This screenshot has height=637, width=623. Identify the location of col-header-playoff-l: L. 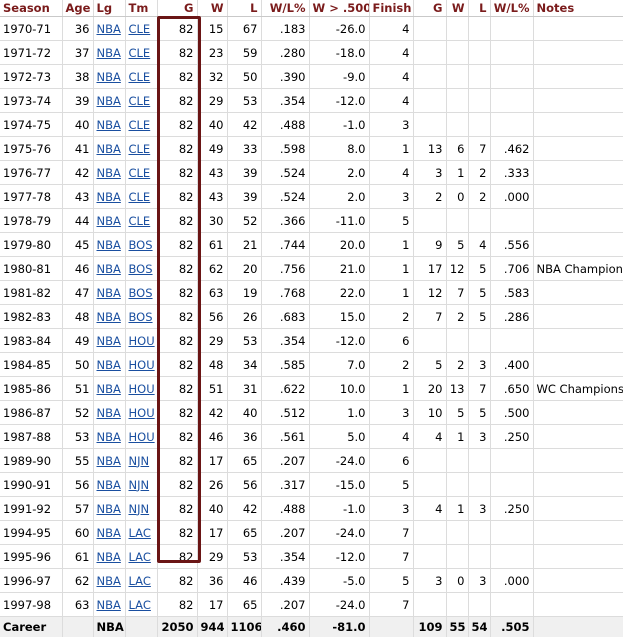
(479, 8).